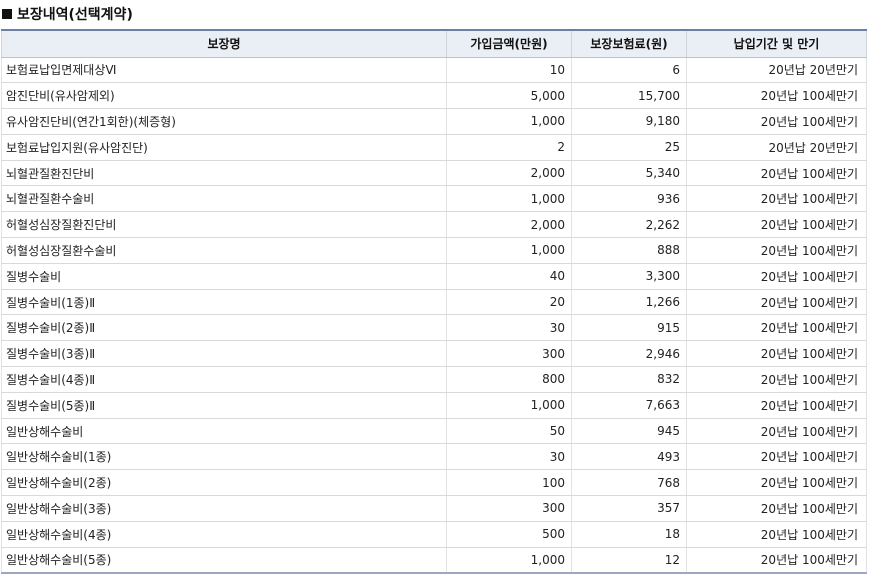 The height and width of the screenshot is (581, 872). I want to click on table-row: 질병수술비(2종)Ⅱ 30 915 20년납 100세만기, so click(434, 328).